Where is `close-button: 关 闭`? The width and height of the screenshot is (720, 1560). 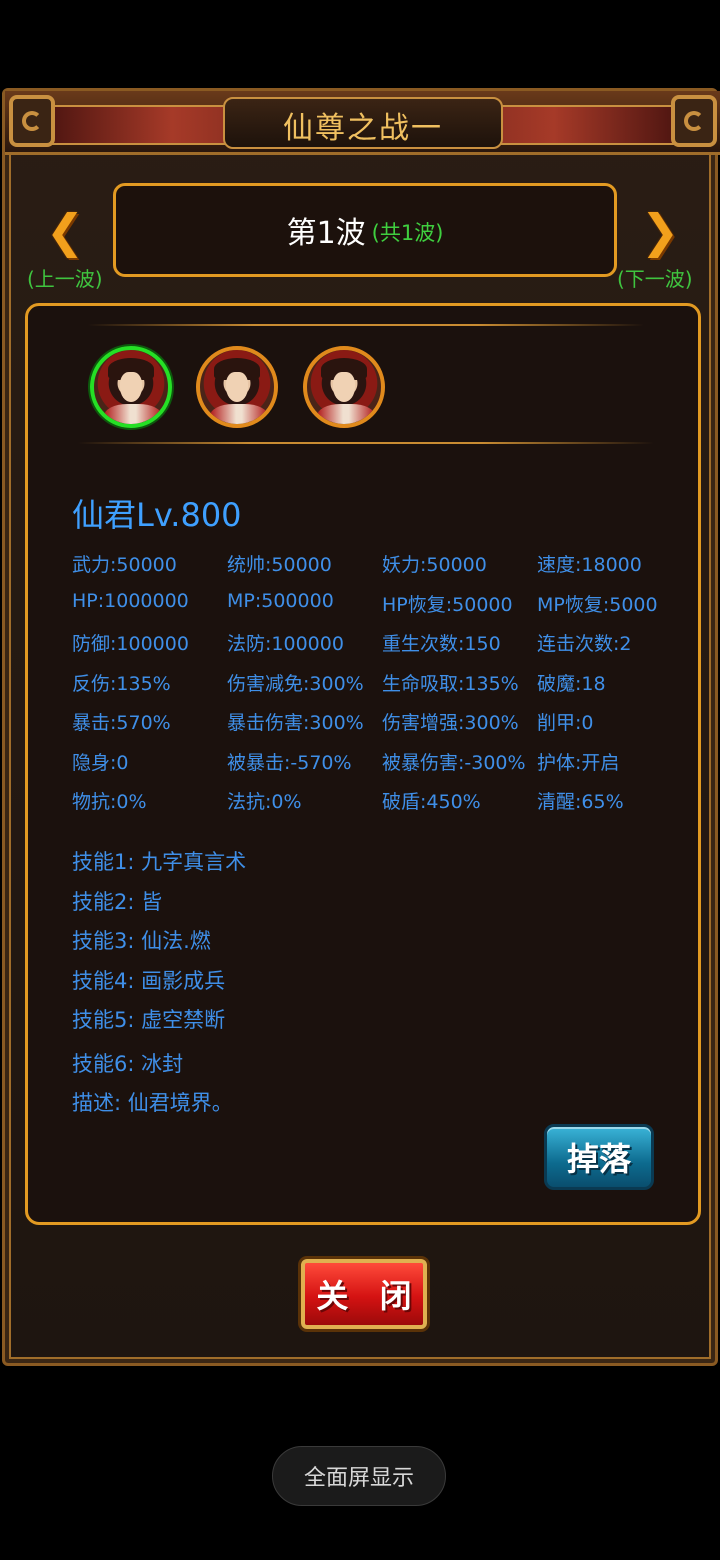
close-button: 关 闭 is located at coordinates (364, 1294).